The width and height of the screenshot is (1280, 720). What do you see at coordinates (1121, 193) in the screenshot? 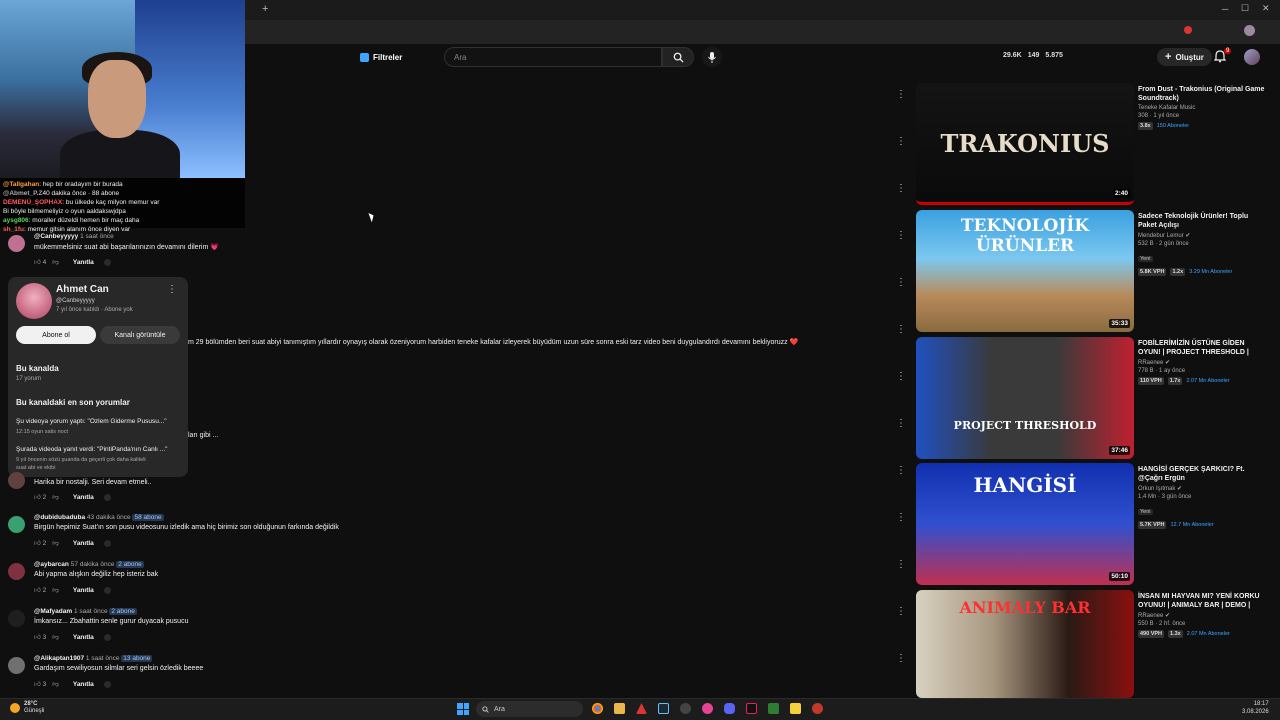
I see `video-duration: 2:40` at bounding box center [1121, 193].